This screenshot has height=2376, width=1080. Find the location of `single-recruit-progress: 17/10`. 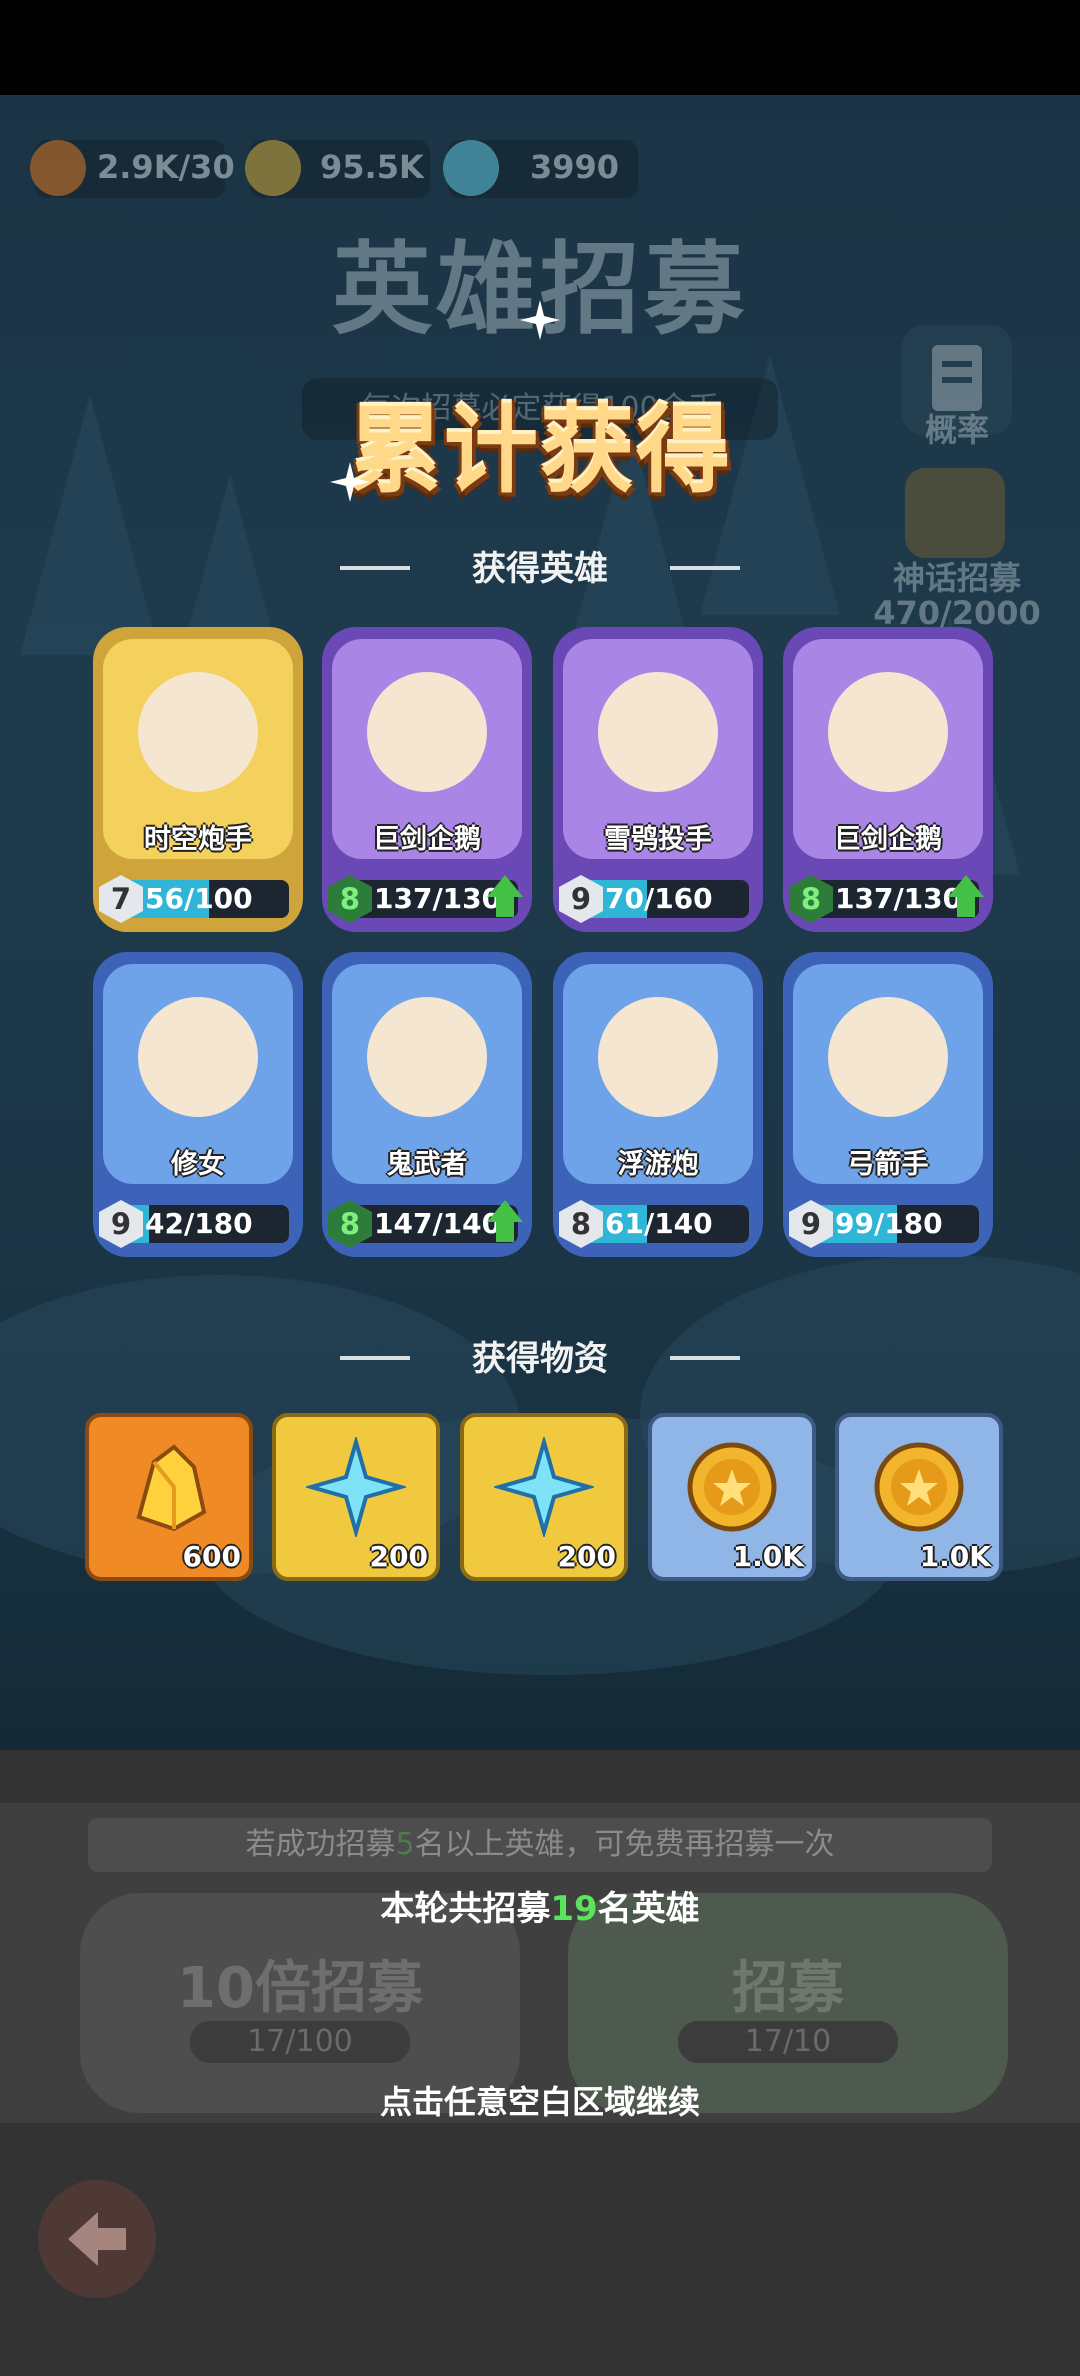

single-recruit-progress: 17/10 is located at coordinates (788, 2042).